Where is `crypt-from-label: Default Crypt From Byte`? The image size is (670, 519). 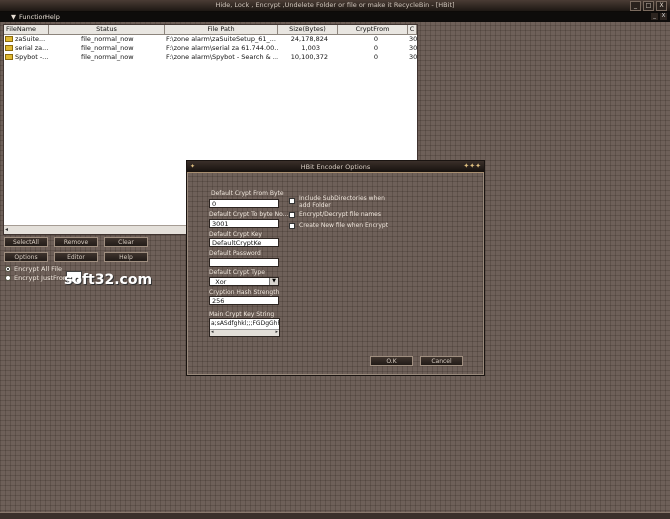 crypt-from-label: Default Crypt From Byte is located at coordinates (247, 193).